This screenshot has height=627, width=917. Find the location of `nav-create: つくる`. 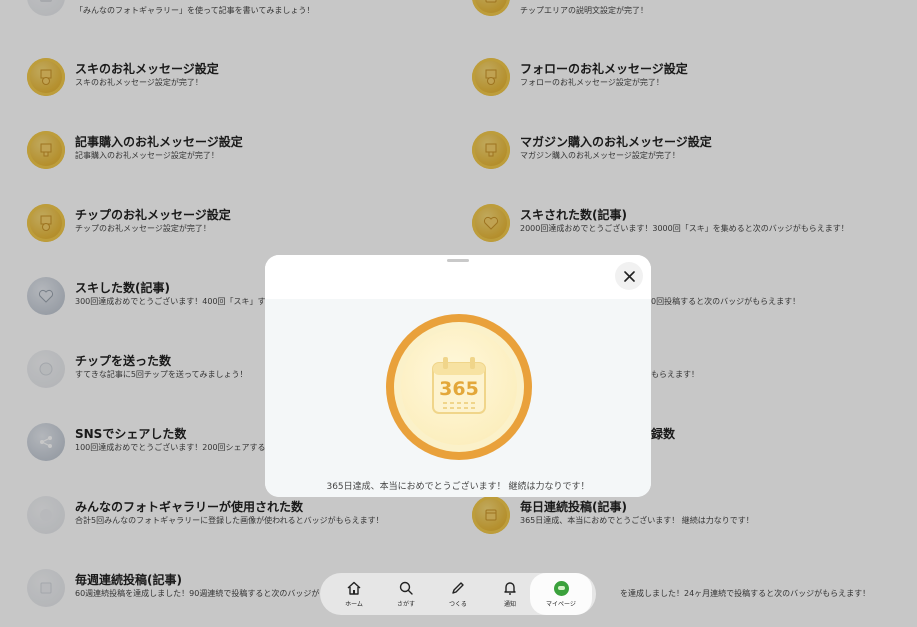

nav-create: つくる is located at coordinates (458, 594).